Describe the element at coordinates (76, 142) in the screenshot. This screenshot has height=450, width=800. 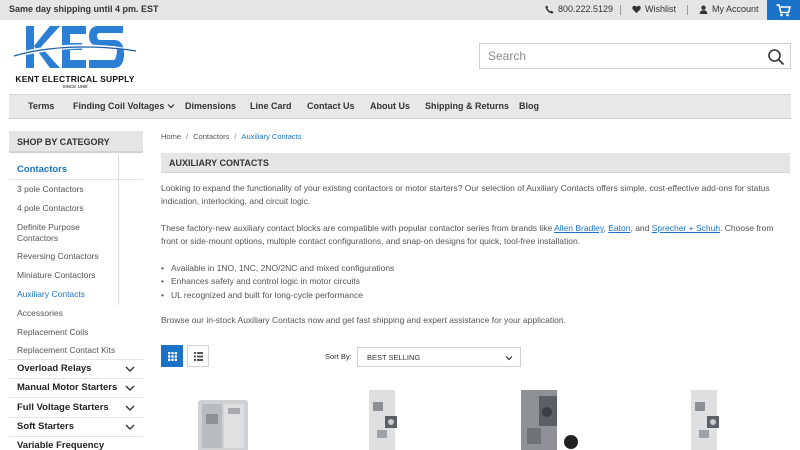
I see `sidebar-heading: SHOP BY CATEGORY` at that location.